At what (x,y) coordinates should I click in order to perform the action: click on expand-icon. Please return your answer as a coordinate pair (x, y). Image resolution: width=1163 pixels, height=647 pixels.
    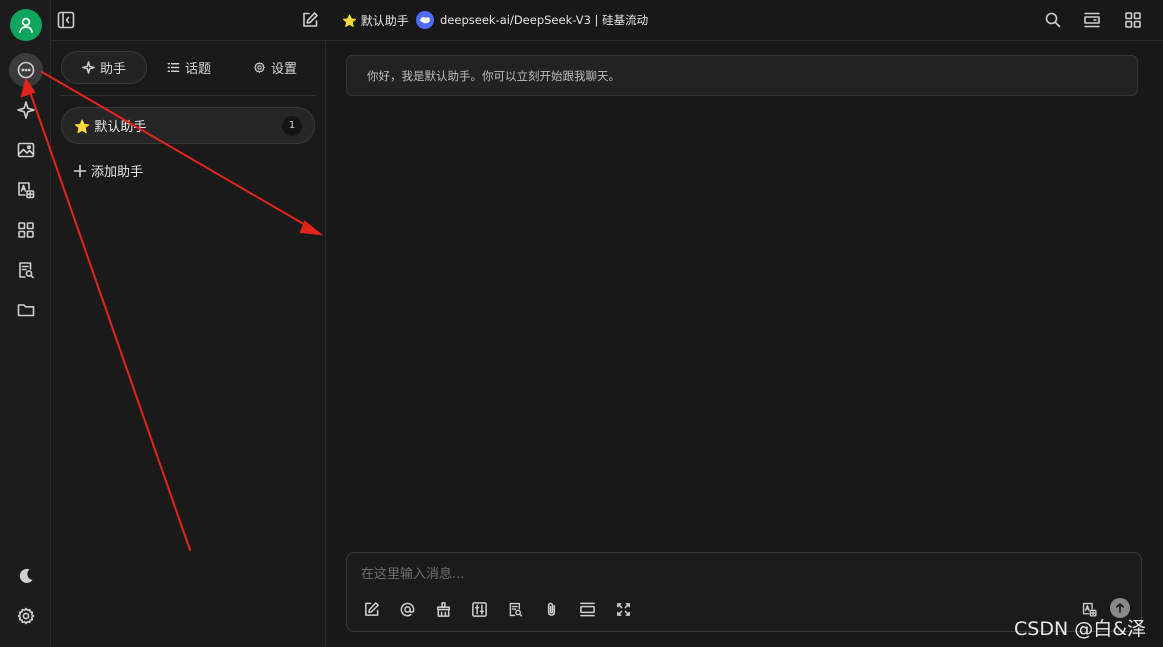
    Looking at the image, I should click on (623, 609).